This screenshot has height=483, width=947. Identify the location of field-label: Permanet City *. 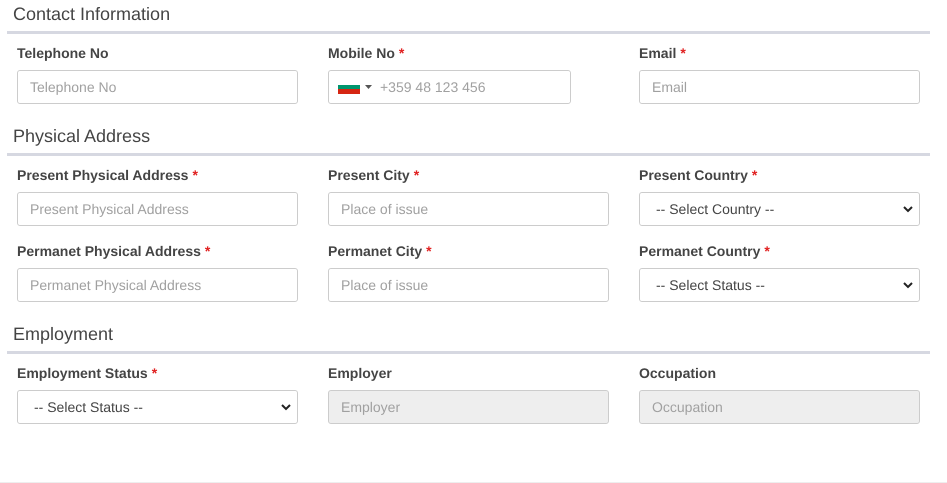
(380, 251).